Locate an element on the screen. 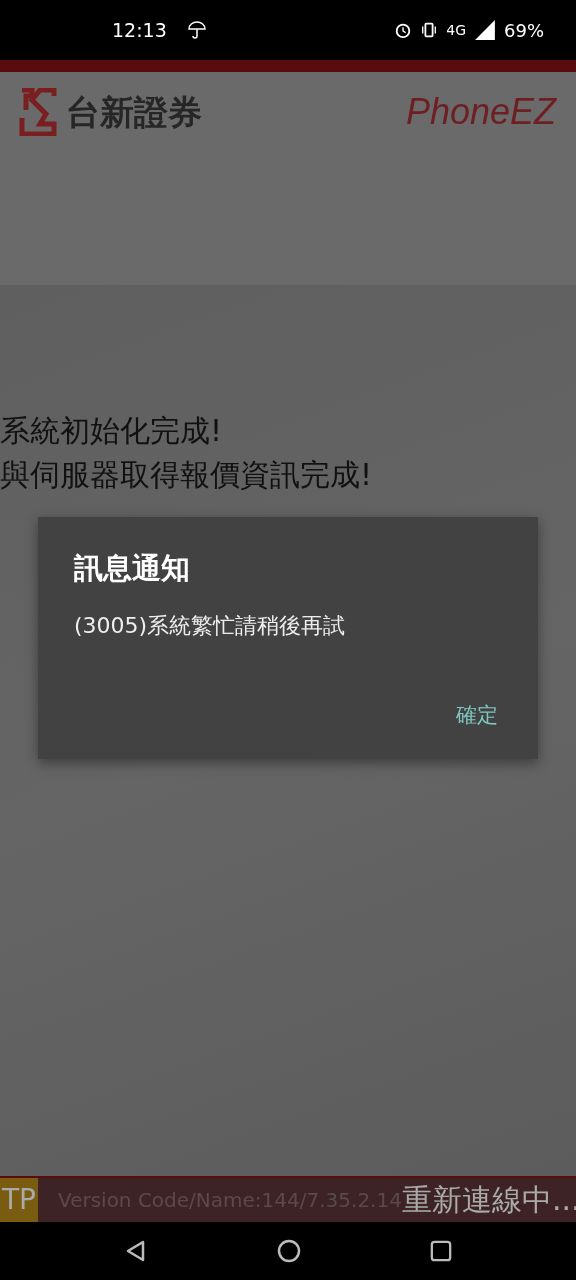 The width and height of the screenshot is (576, 1280). dialog-message: (3005)系統繁忙請稍後再試 is located at coordinates (210, 626).